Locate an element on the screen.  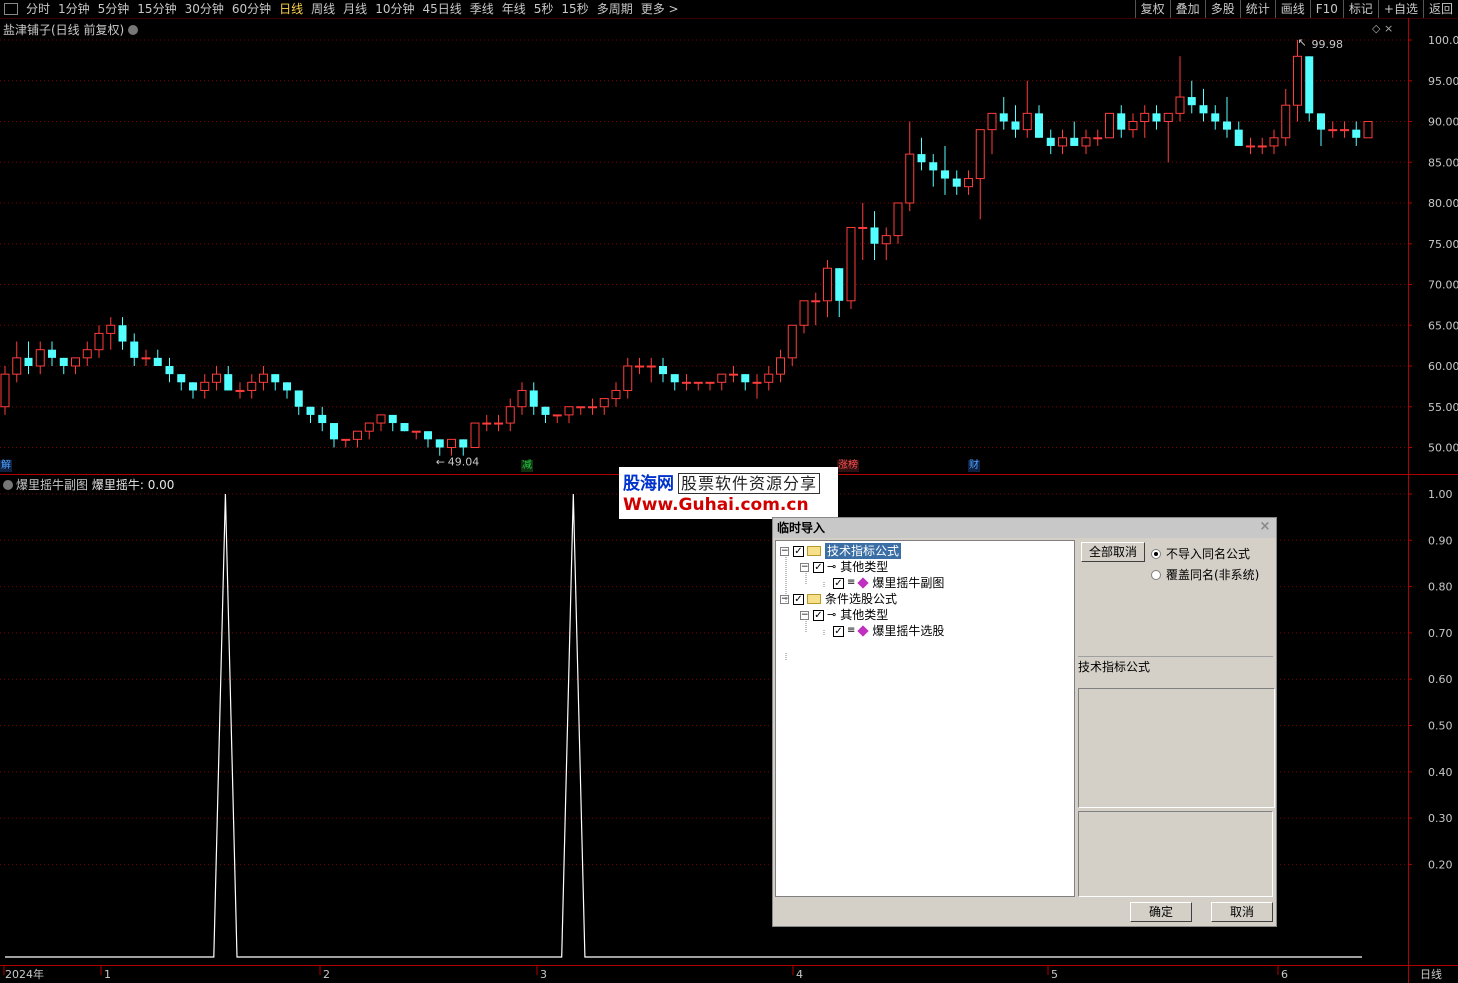
chart-tools: ◇ × is located at coordinates (1382, 28).